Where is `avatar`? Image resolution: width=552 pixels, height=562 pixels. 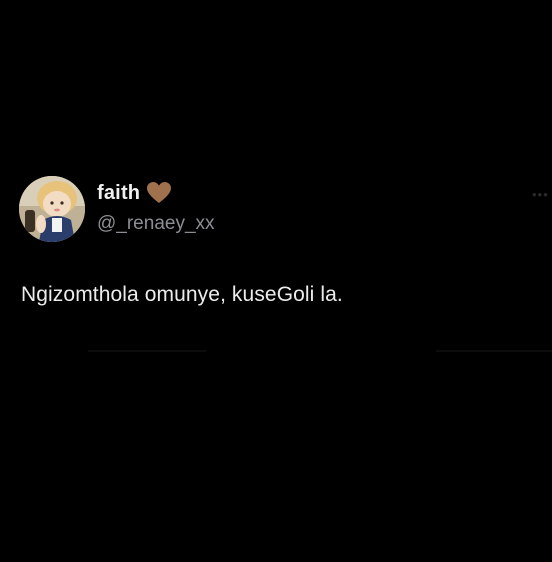
avatar is located at coordinates (52, 209).